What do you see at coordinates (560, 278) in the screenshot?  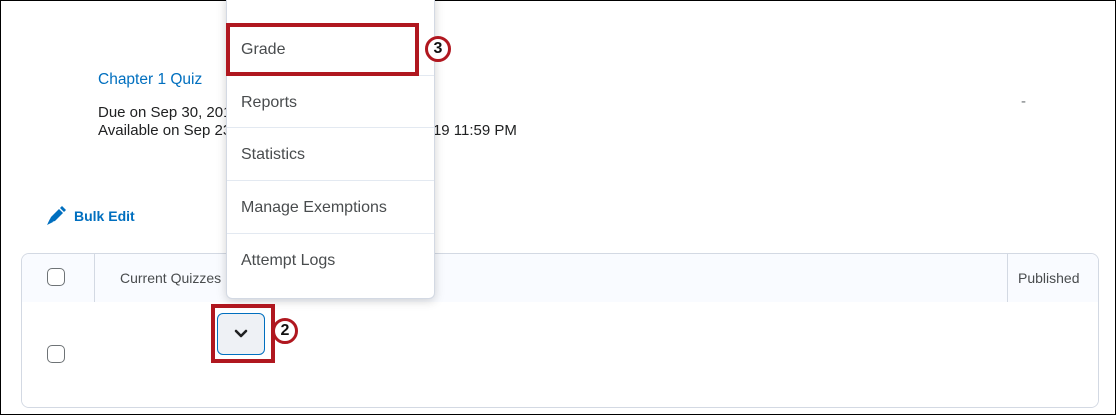 I see `table-header: Current Quizzes Published` at bounding box center [560, 278].